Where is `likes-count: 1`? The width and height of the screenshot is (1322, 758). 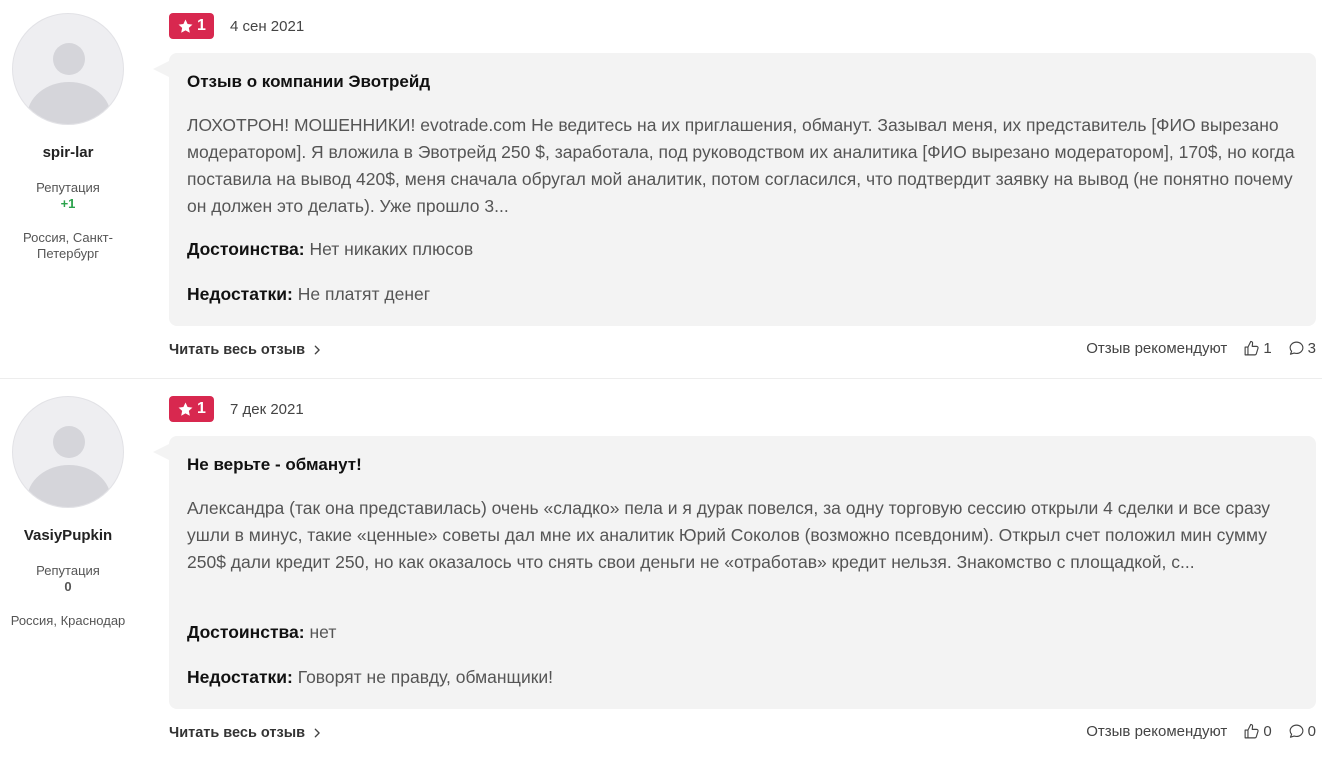 likes-count: 1 is located at coordinates (1267, 348).